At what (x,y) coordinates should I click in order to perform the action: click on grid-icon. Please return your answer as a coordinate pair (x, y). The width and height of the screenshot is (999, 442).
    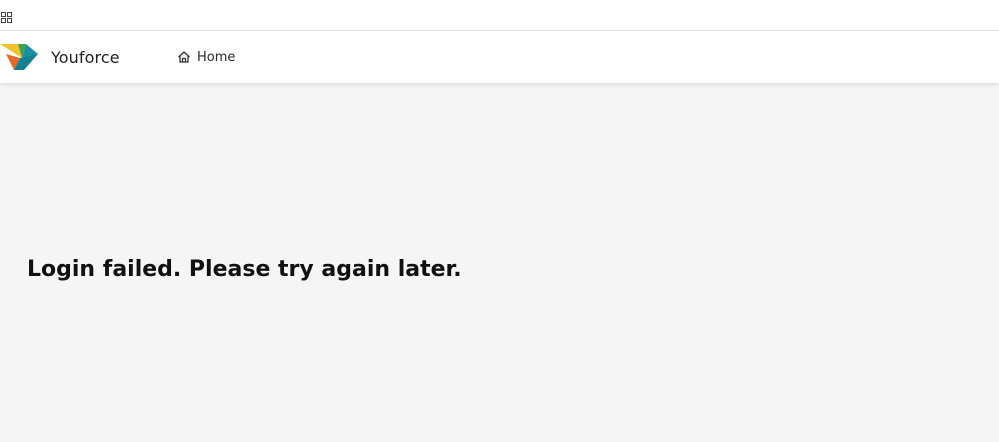
    Looking at the image, I should click on (6, 15).